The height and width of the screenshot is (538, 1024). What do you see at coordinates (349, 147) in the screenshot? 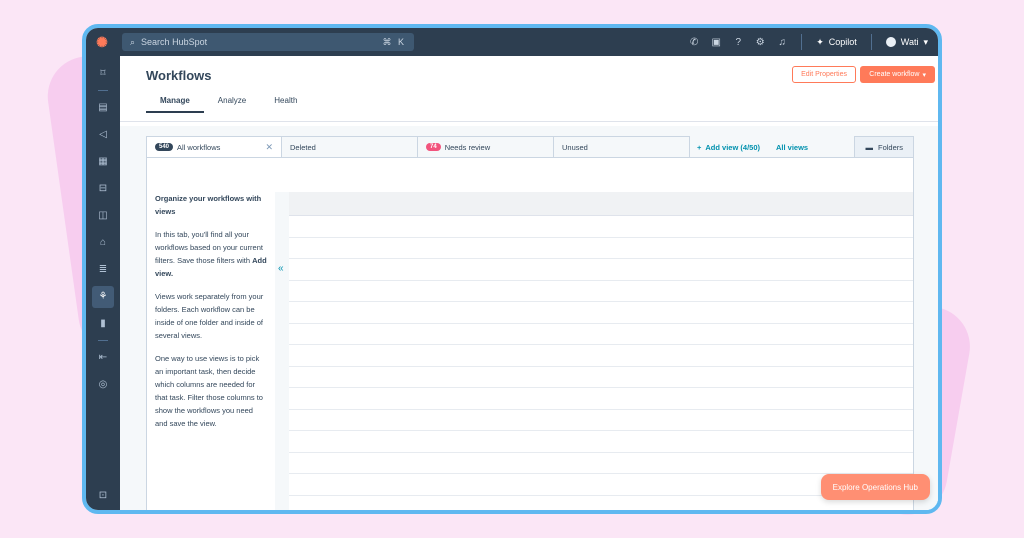
I see `view-tab-deleted: Deleted` at bounding box center [349, 147].